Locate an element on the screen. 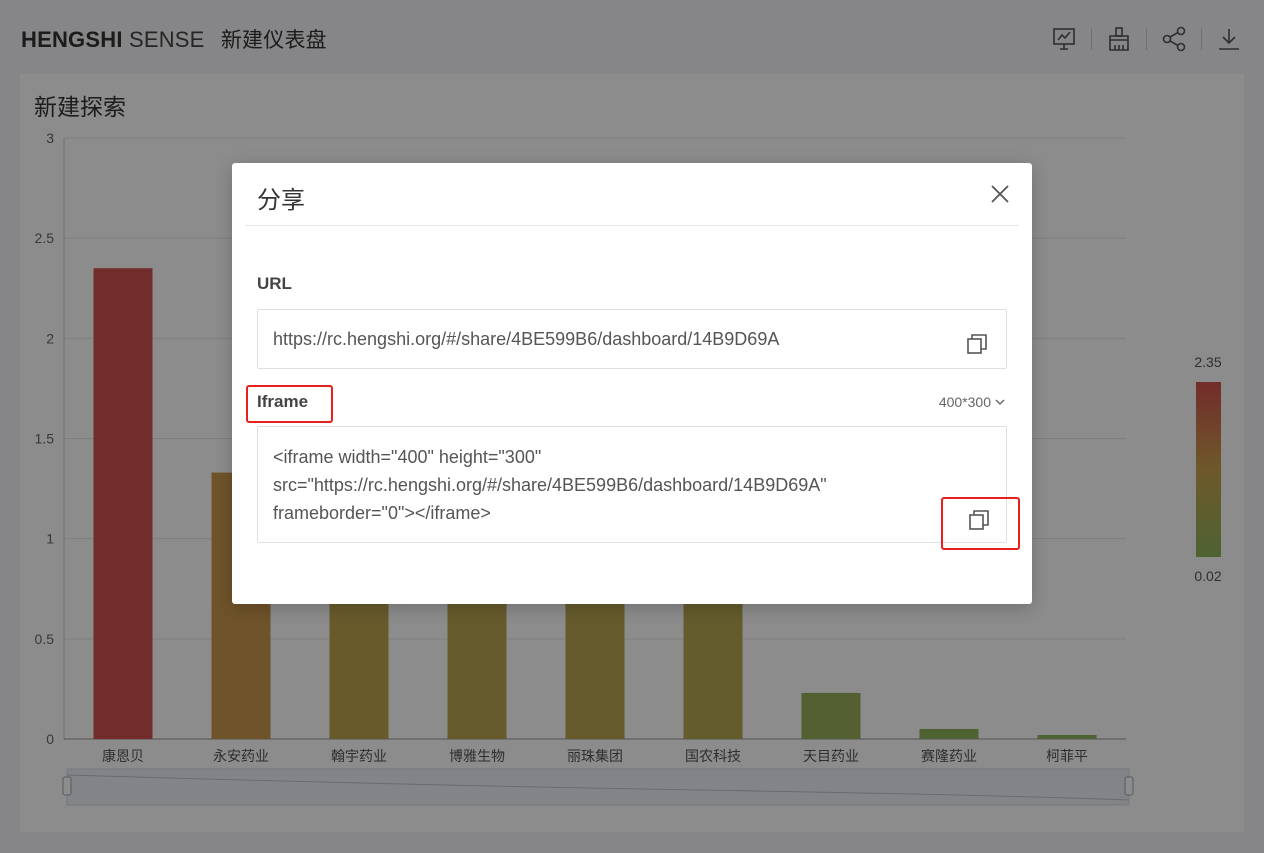  highlight-iframe-label is located at coordinates (289, 404).